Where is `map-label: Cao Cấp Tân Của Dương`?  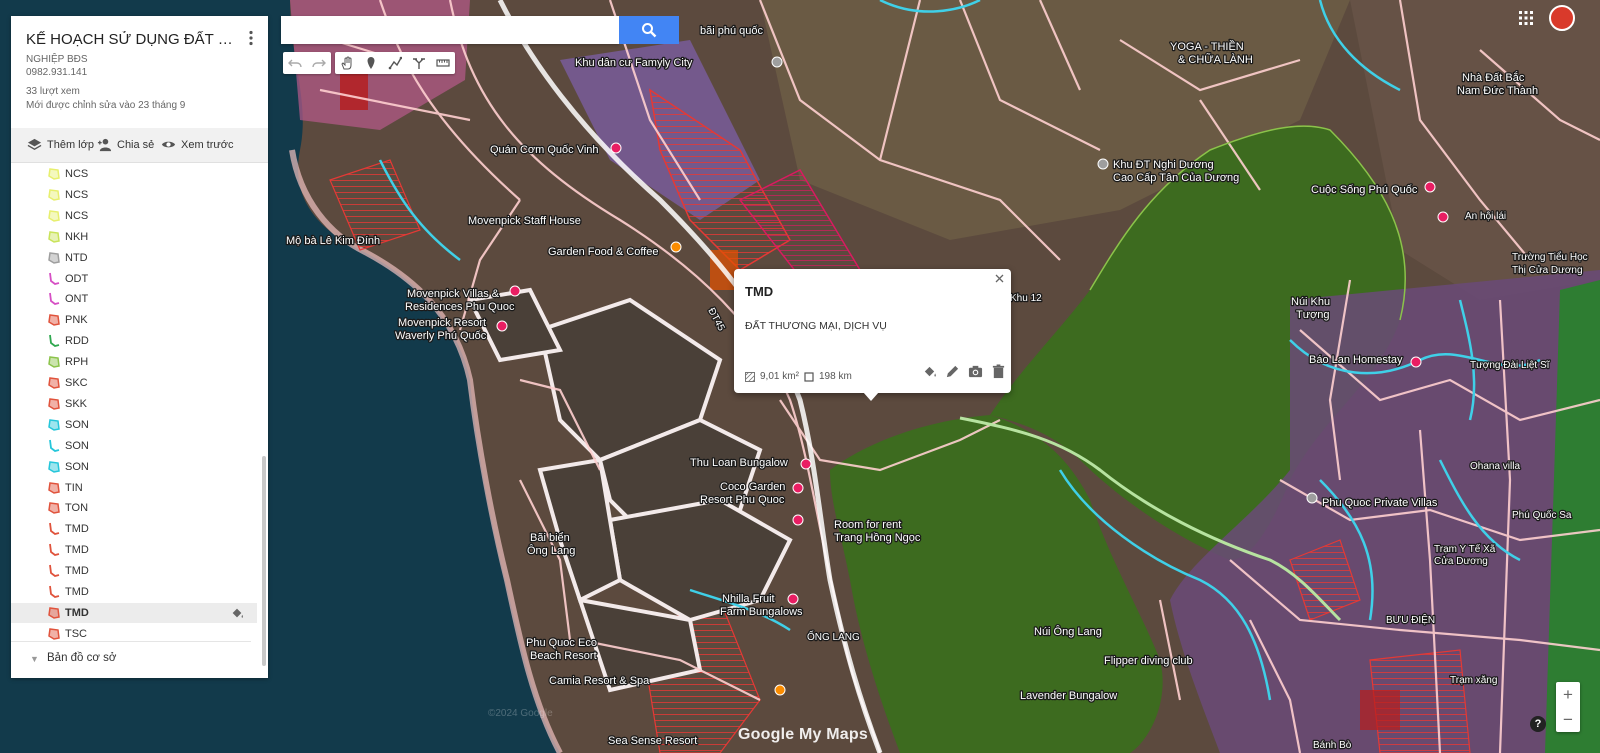 map-label: Cao Cấp Tân Của Dương is located at coordinates (1176, 178).